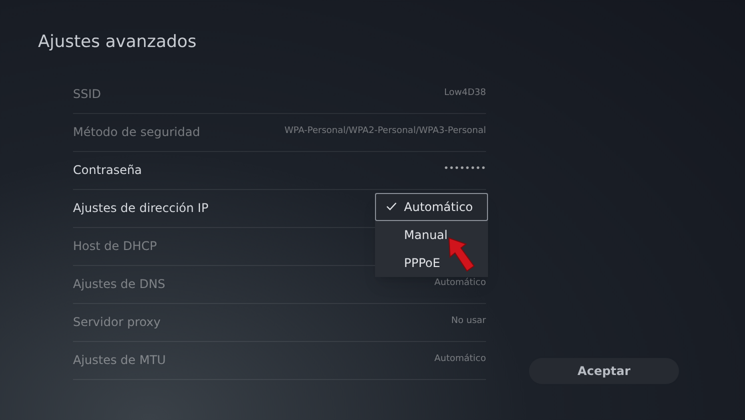  I want to click on dropdown-option: Manual, so click(431, 234).